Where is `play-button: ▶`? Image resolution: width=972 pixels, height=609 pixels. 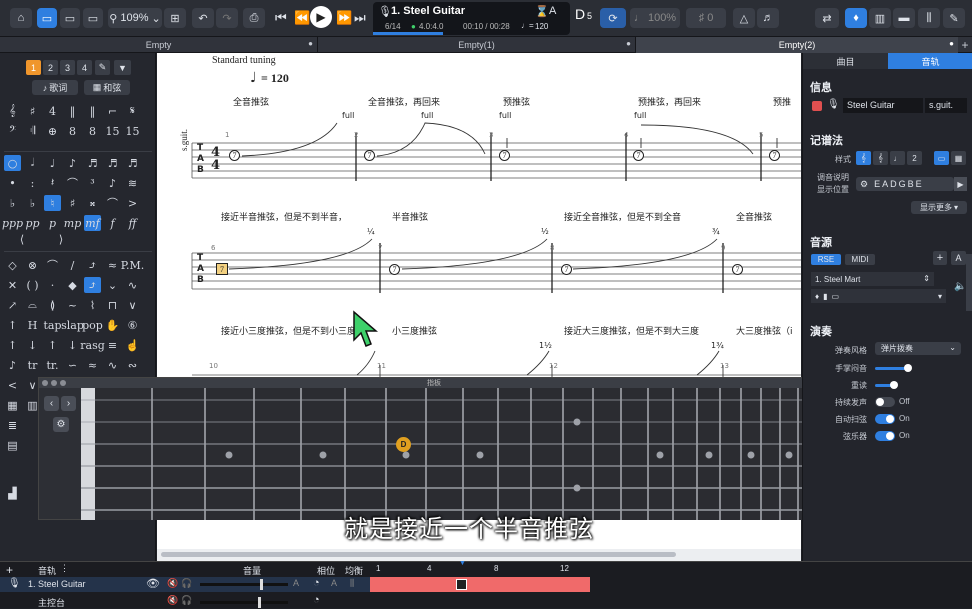 play-button: ▶ is located at coordinates (321, 17).